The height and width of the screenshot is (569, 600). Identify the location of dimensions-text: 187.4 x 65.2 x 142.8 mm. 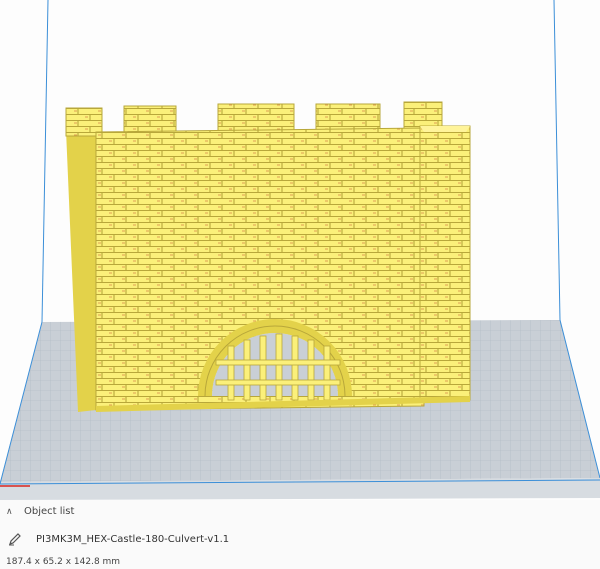
(63, 562).